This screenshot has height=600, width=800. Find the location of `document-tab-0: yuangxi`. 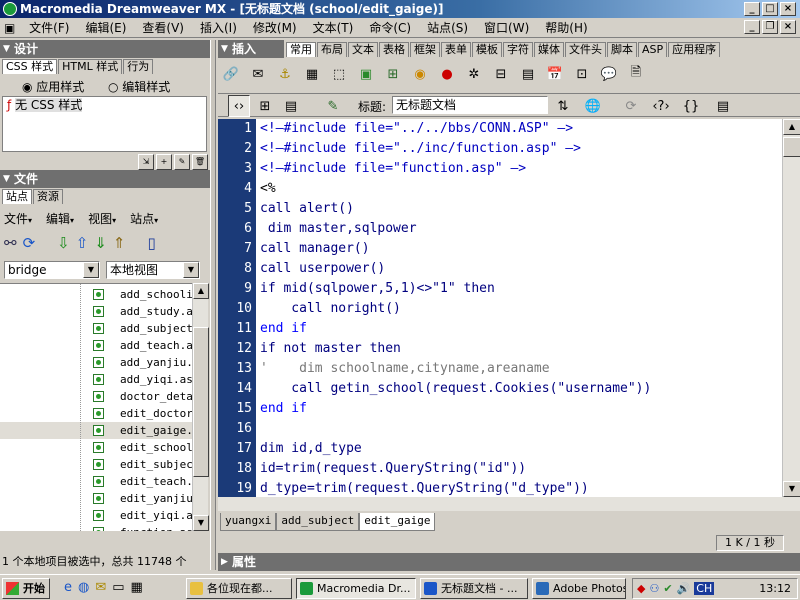

document-tab-0: yuangxi is located at coordinates (248, 522).